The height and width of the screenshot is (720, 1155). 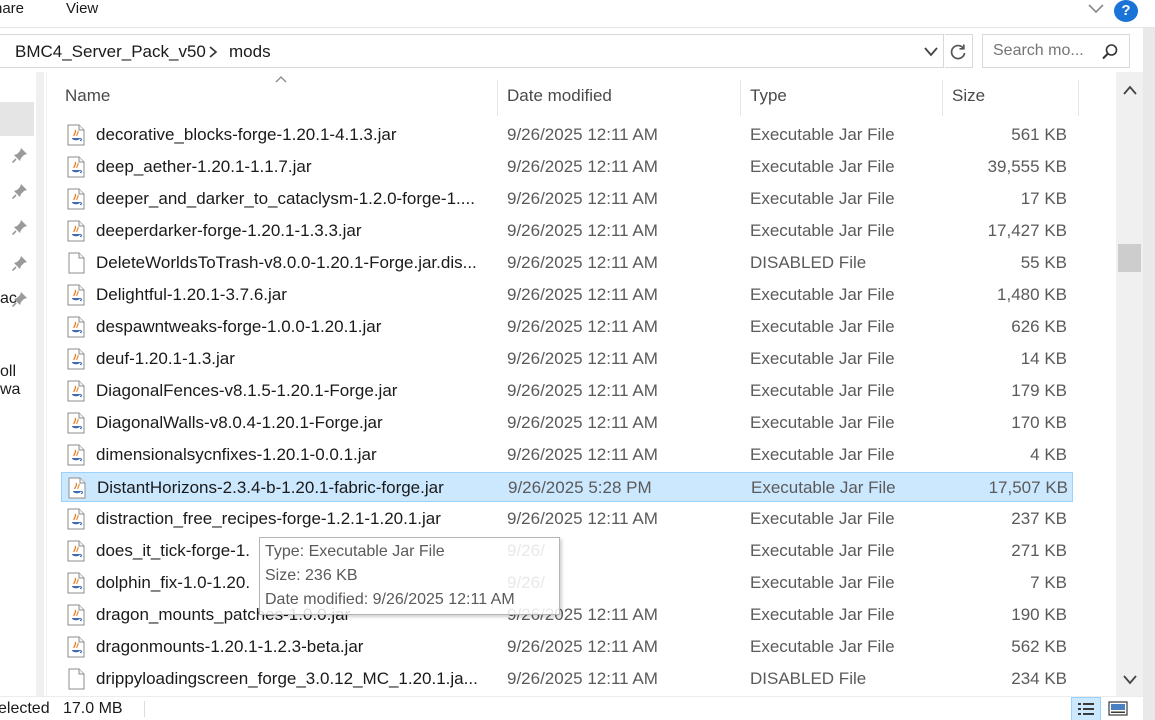 I want to click on file-size: 17 KB, so click(x=1043, y=198).